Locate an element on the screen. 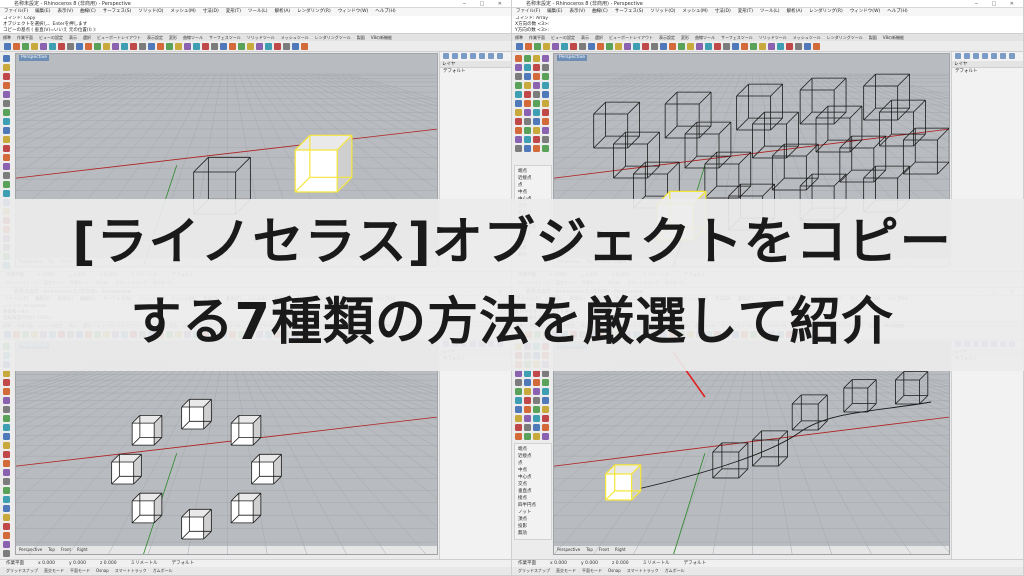 The height and width of the screenshot is (576, 1024). status-toggle: グリッドスナップ is located at coordinates (534, 570).